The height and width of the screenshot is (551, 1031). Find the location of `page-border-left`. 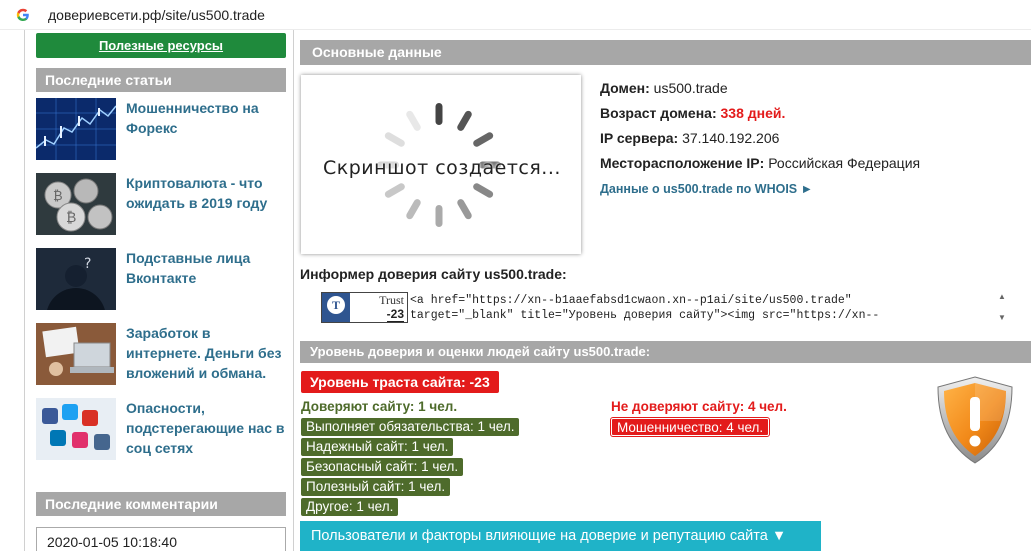

page-border-left is located at coordinates (24, 290).